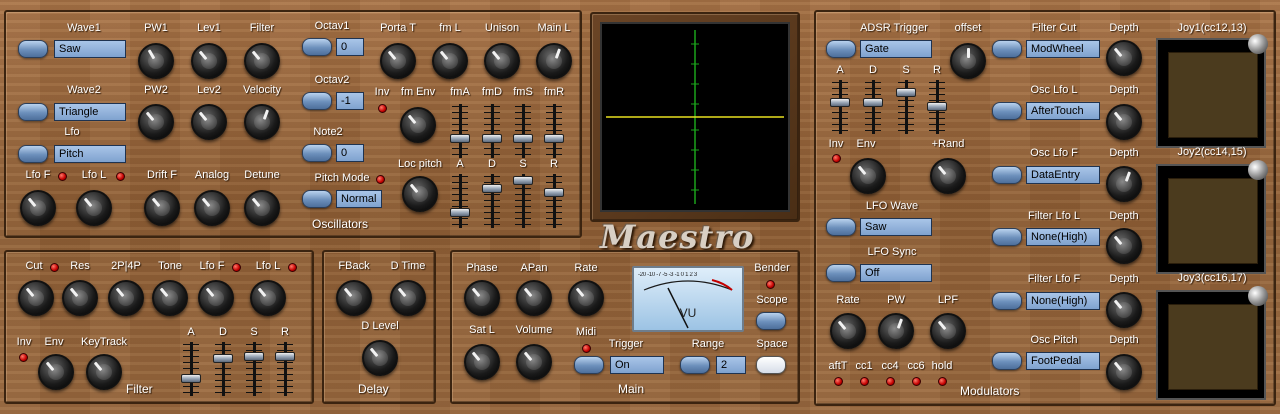 The width and height of the screenshot is (1280, 414). What do you see at coordinates (317, 199) in the screenshot?
I see `pitch-mode-button` at bounding box center [317, 199].